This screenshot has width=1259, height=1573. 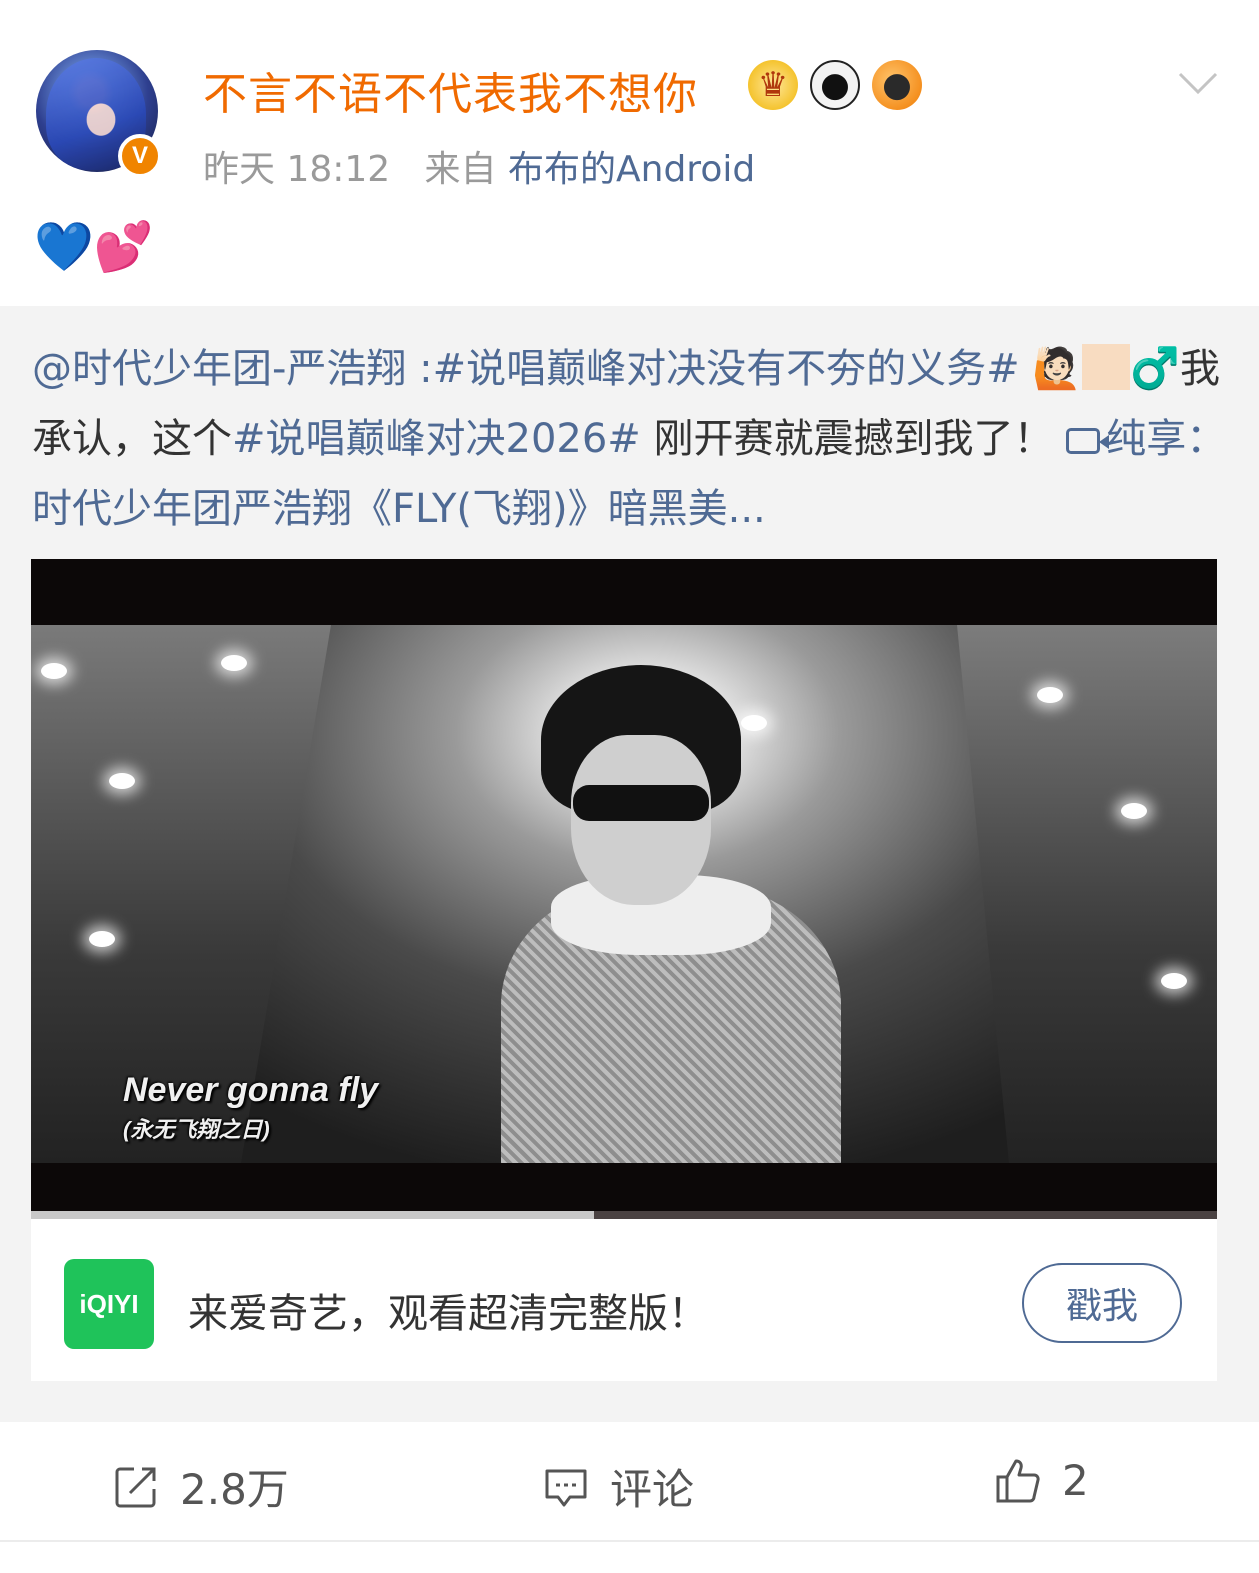 What do you see at coordinates (897, 85) in the screenshot?
I see `fish-badge-icon: ●` at bounding box center [897, 85].